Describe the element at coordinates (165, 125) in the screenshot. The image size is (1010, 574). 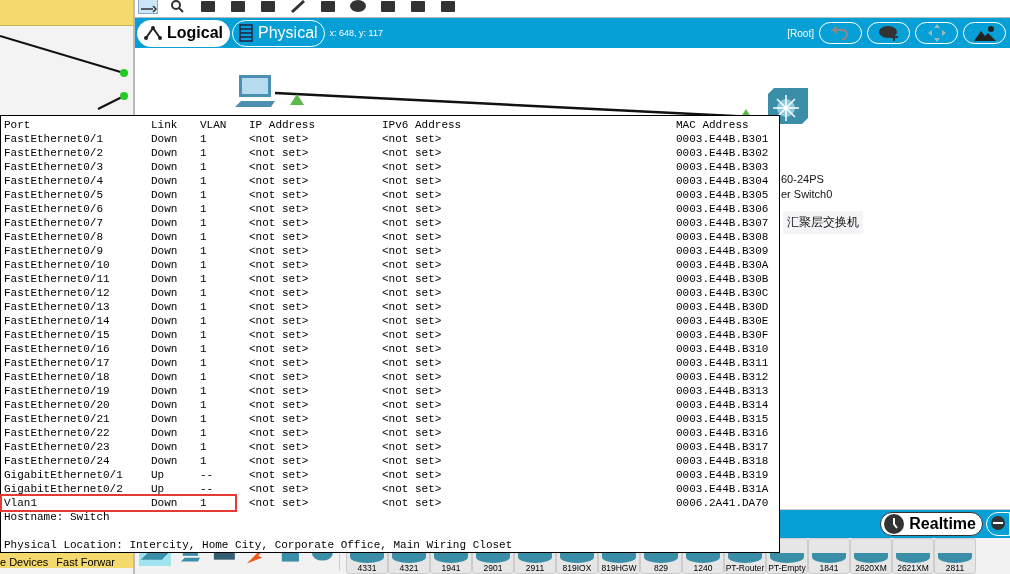
I see `column-header: Link` at that location.